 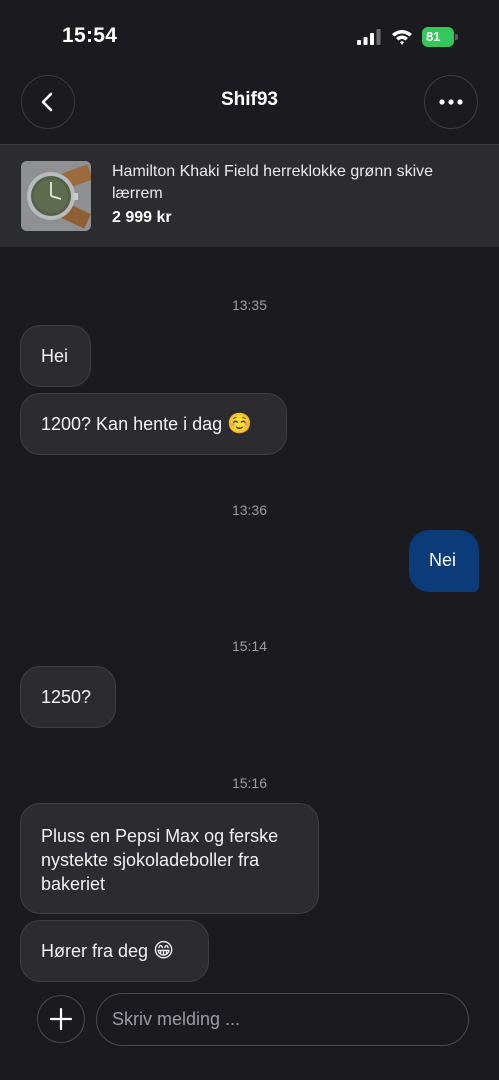 What do you see at coordinates (90, 35) in the screenshot?
I see `status-time: 15:54` at bounding box center [90, 35].